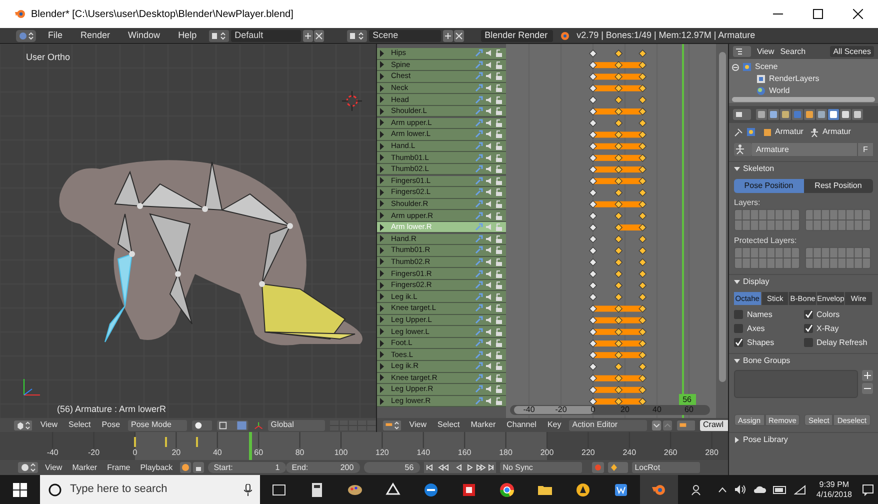  What do you see at coordinates (187, 35) in the screenshot?
I see `menu-item: Help` at bounding box center [187, 35].